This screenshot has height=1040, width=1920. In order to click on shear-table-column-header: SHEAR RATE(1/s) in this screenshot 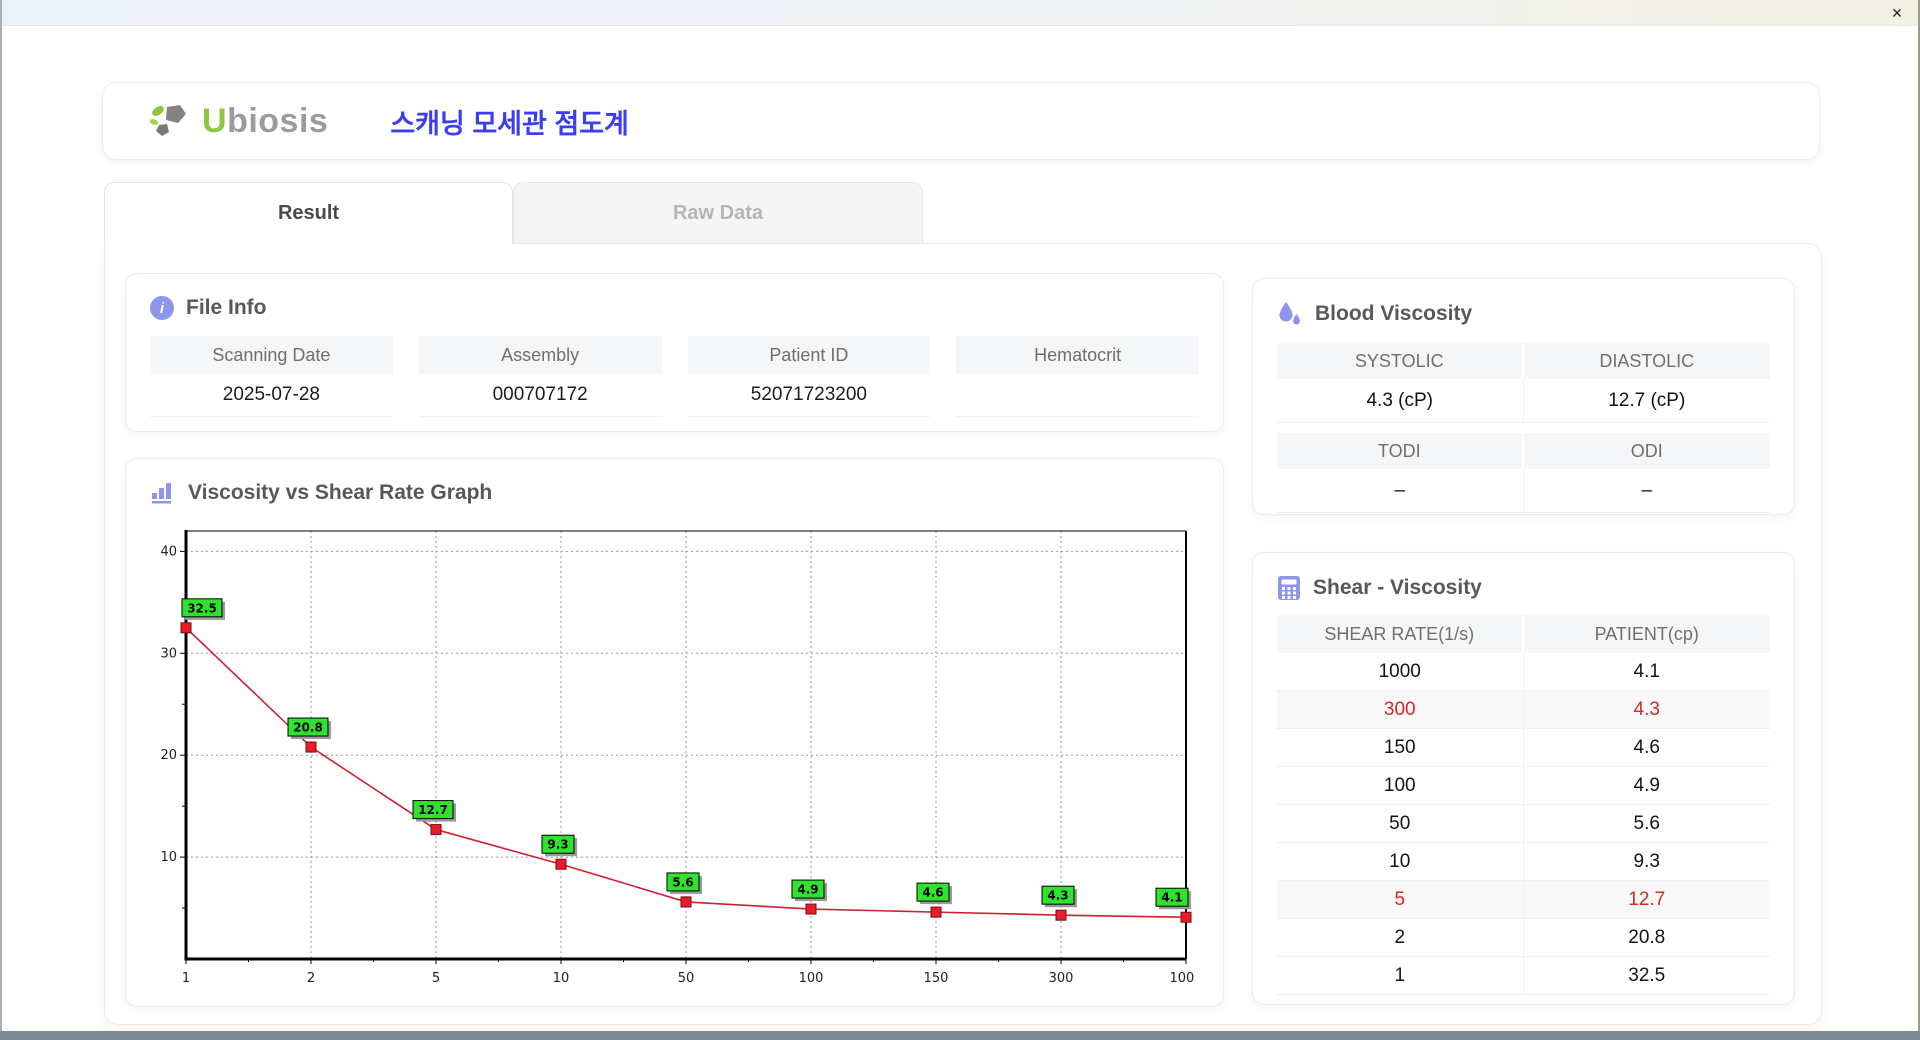, I will do `click(1400, 634)`.